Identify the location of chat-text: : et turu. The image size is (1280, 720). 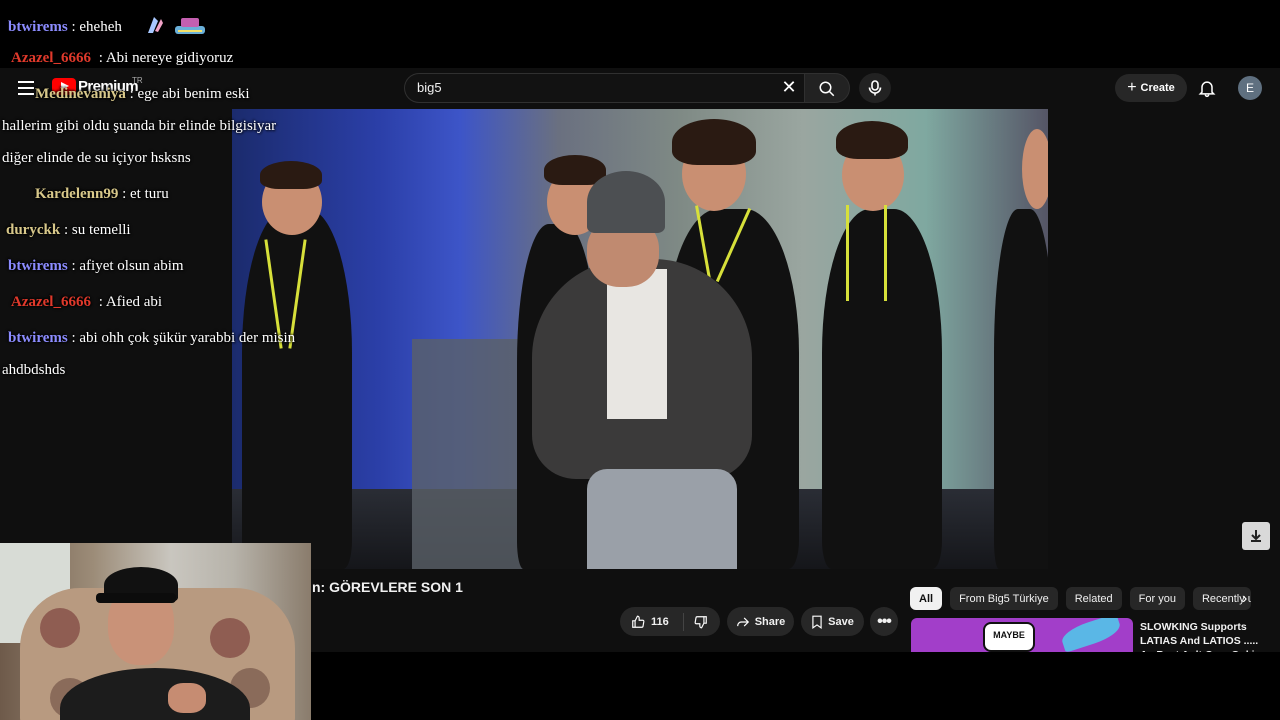
(145, 194).